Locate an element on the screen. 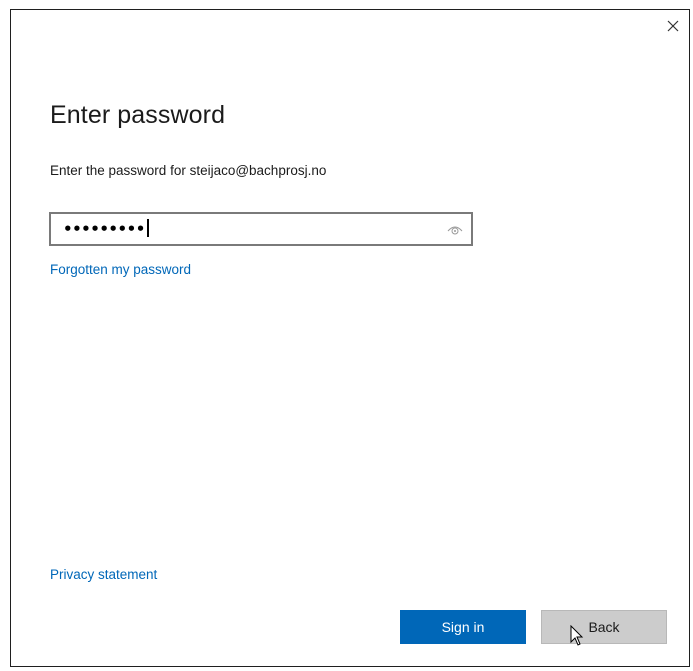 The height and width of the screenshot is (671, 693). close-button is located at coordinates (673, 26).